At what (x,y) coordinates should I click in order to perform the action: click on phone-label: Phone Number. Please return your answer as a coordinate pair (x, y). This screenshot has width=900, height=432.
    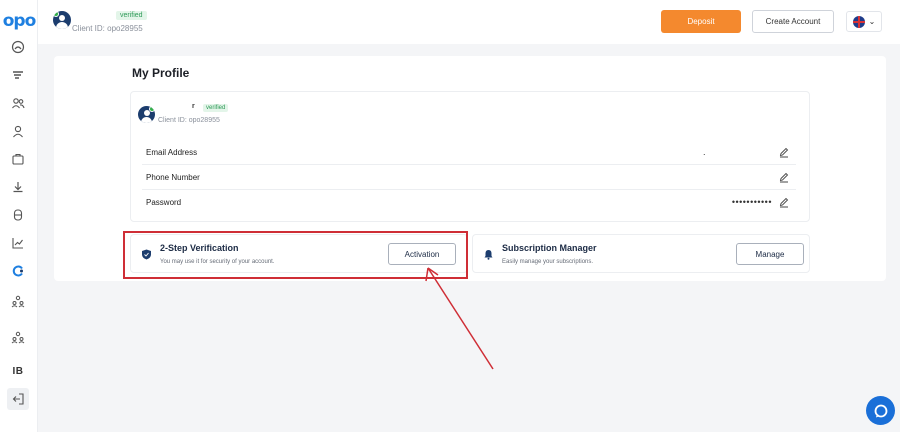
    Looking at the image, I should click on (173, 177).